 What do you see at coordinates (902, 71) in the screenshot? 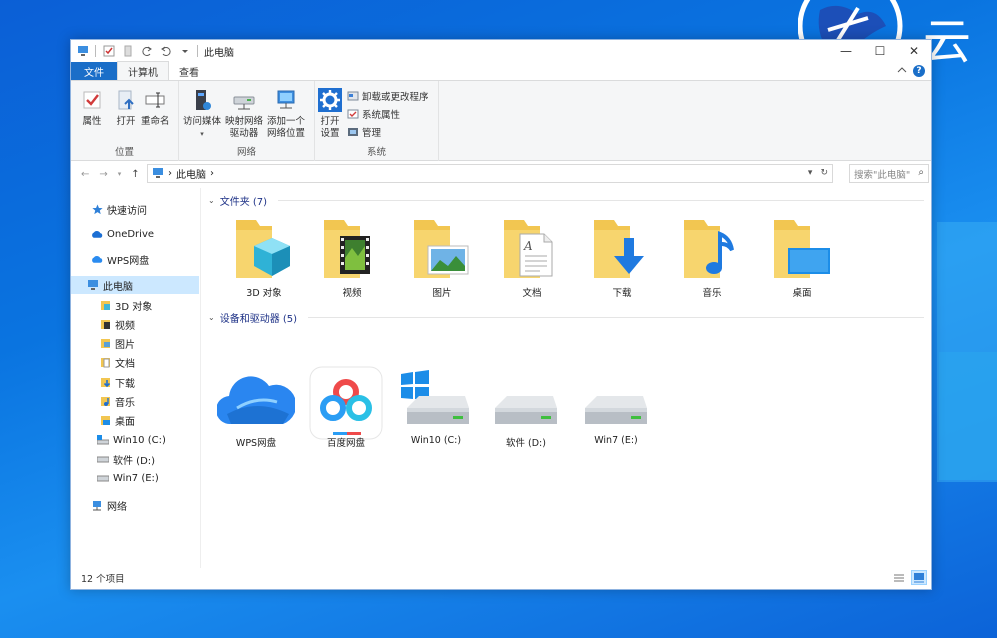
I see `collapse-ribbon-icon` at bounding box center [902, 71].